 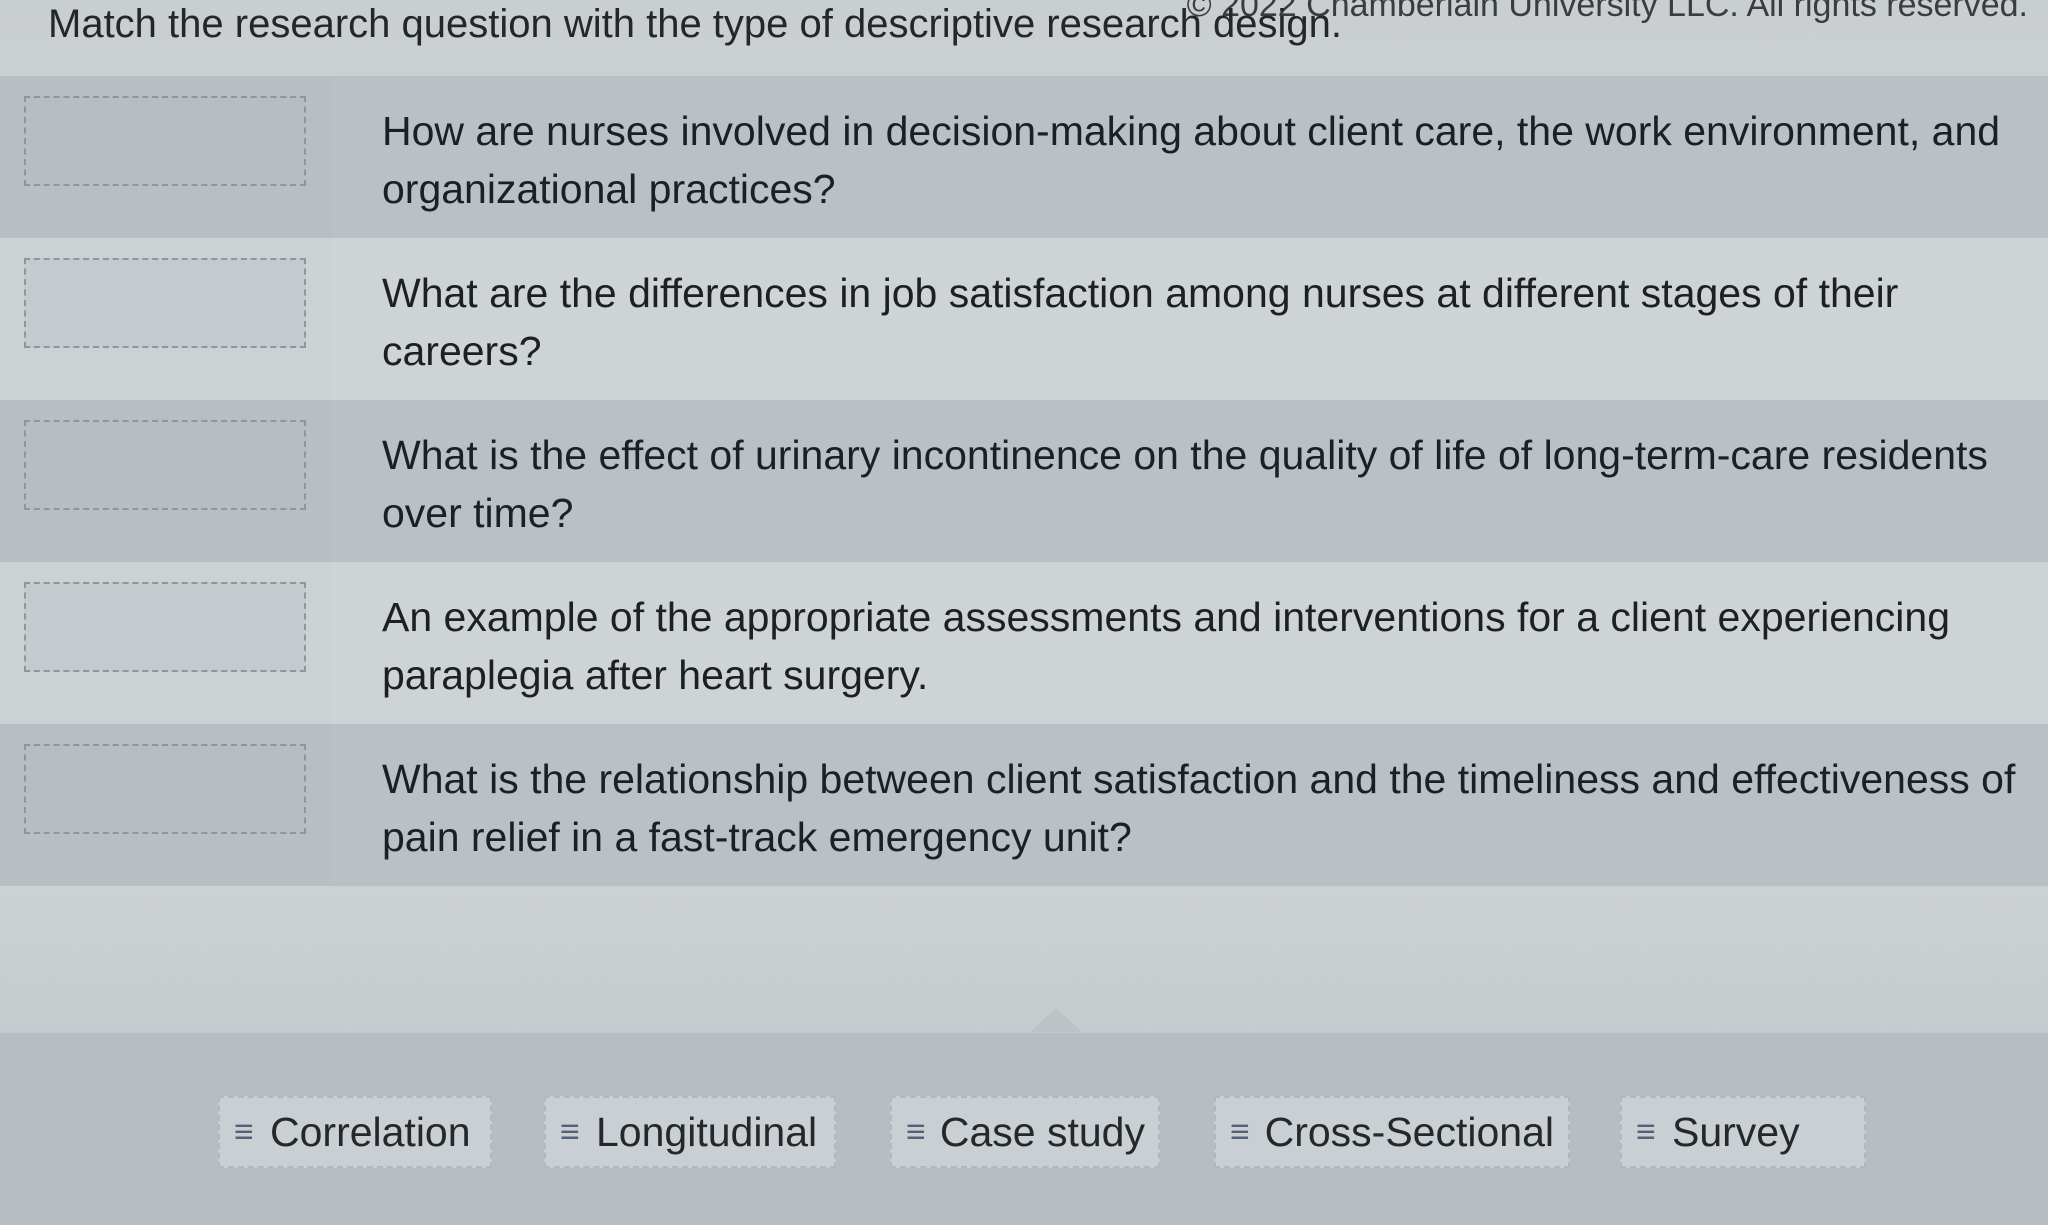 I want to click on option-chip-longitudinal: ≡ Longitudinal, so click(x=690, y=1132).